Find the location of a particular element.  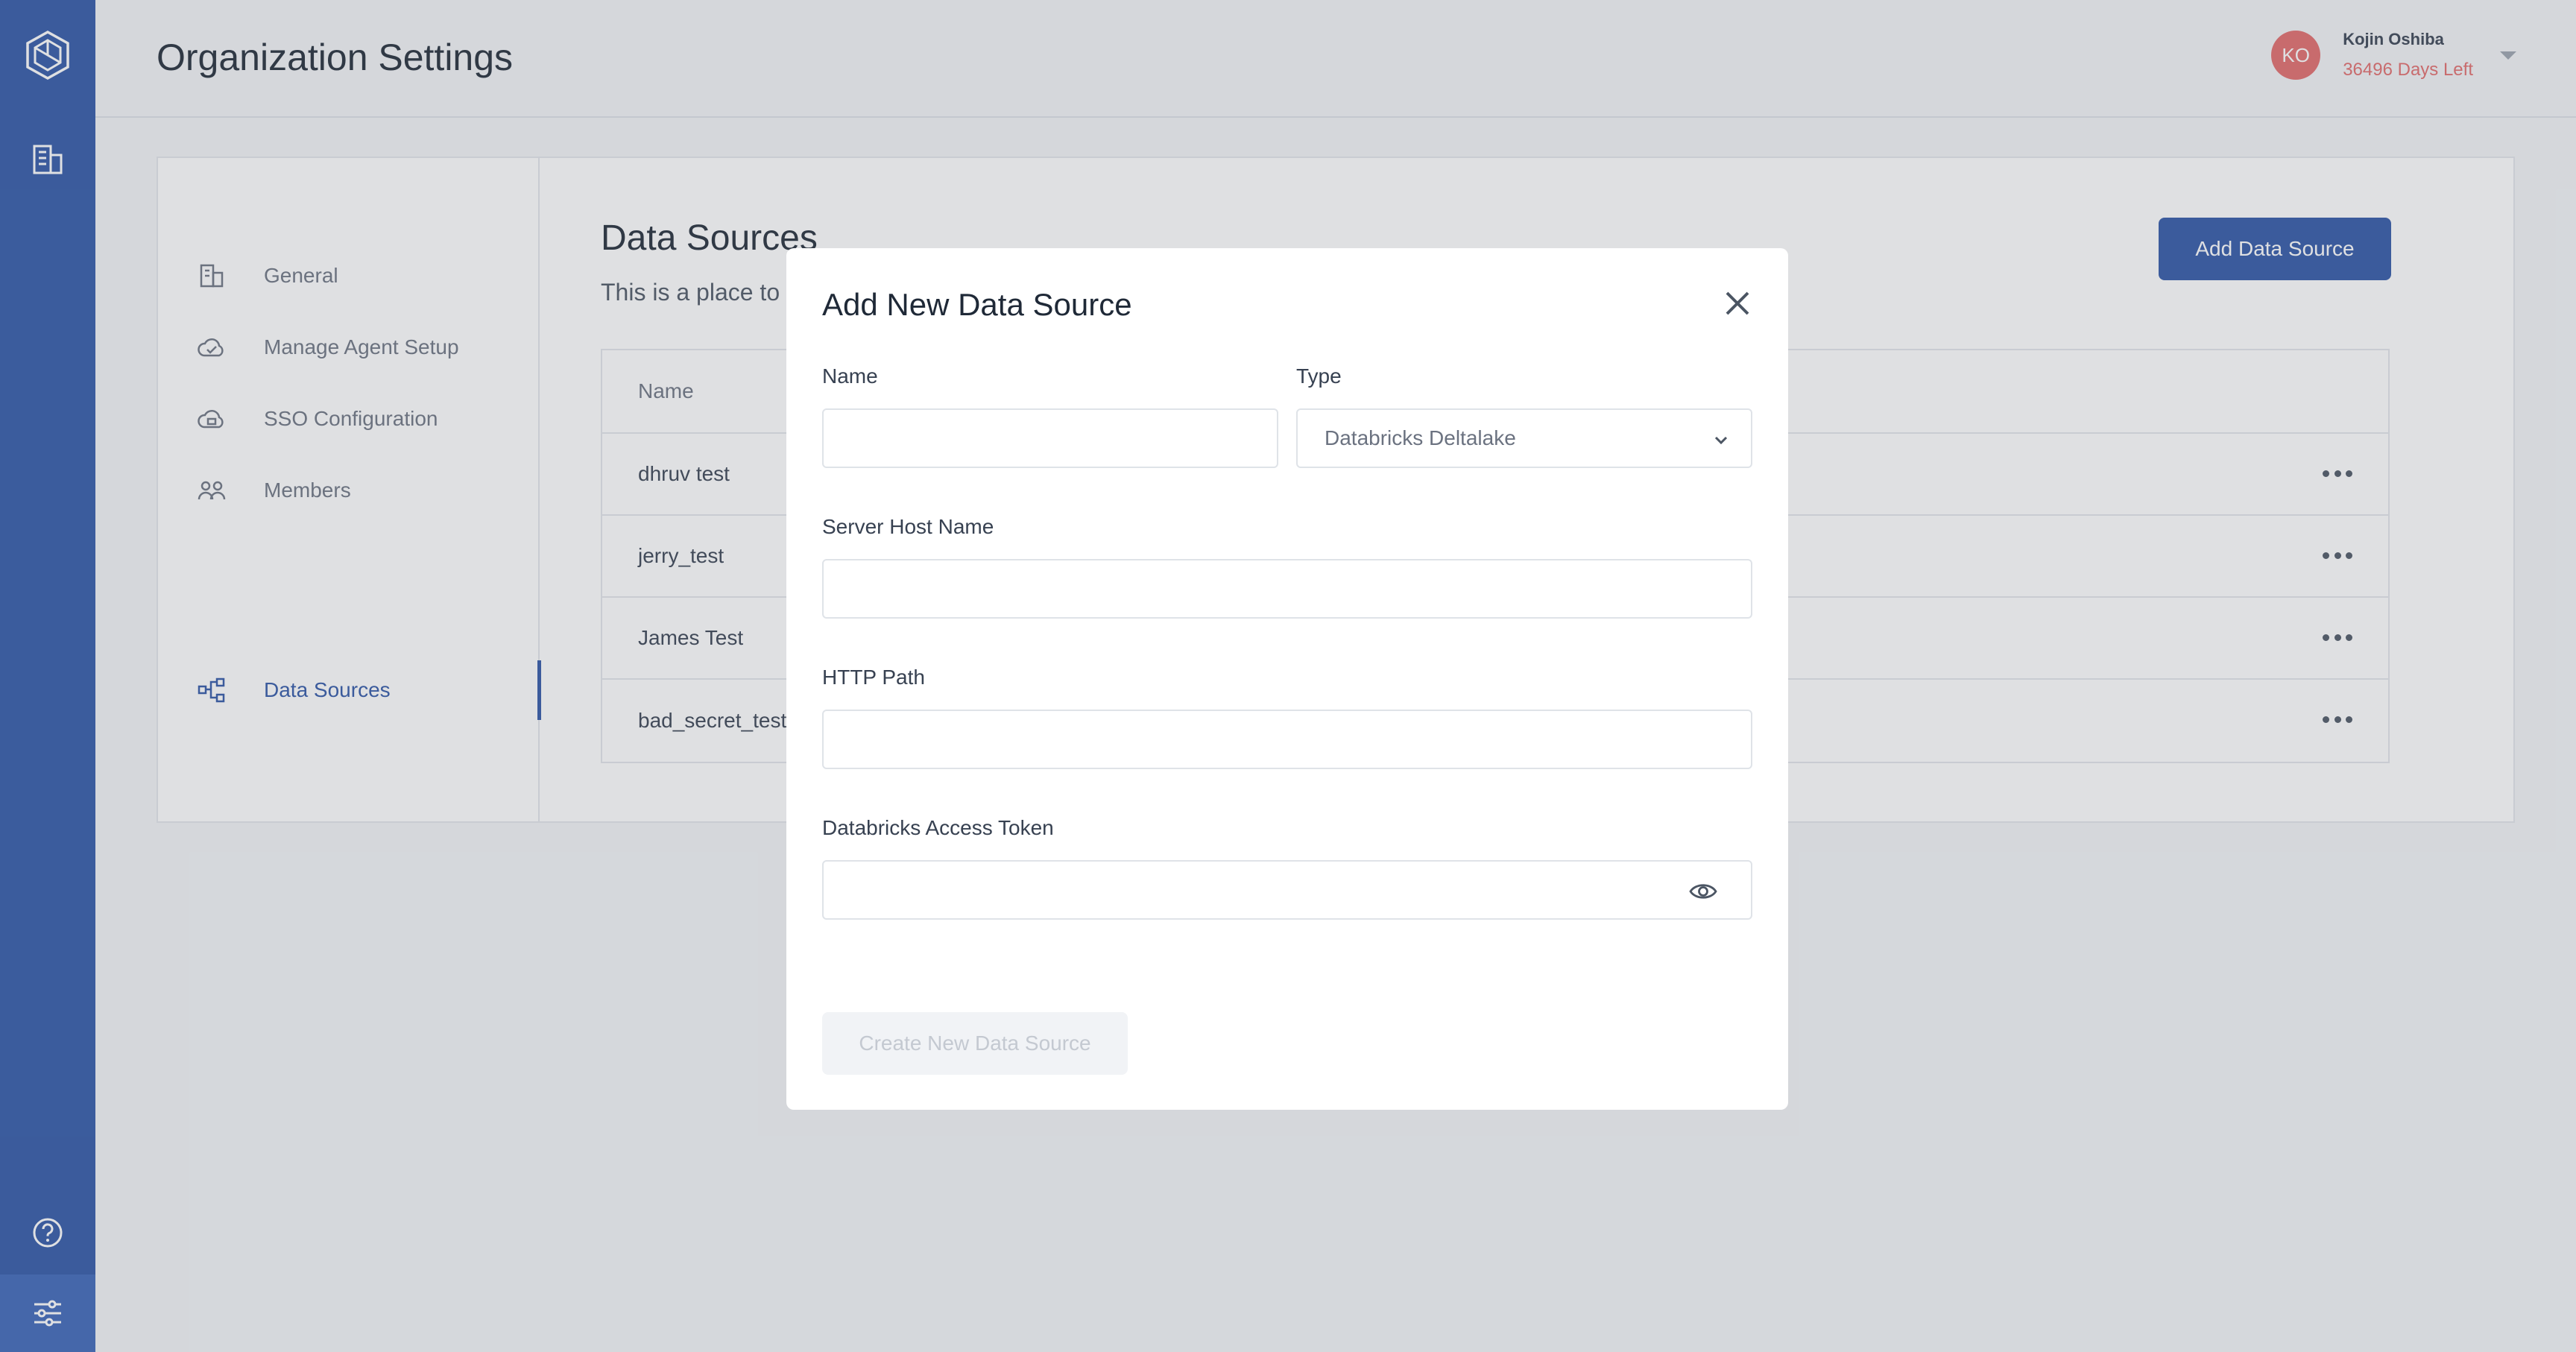

access-token-label: Databricks Access Token is located at coordinates (938, 827).